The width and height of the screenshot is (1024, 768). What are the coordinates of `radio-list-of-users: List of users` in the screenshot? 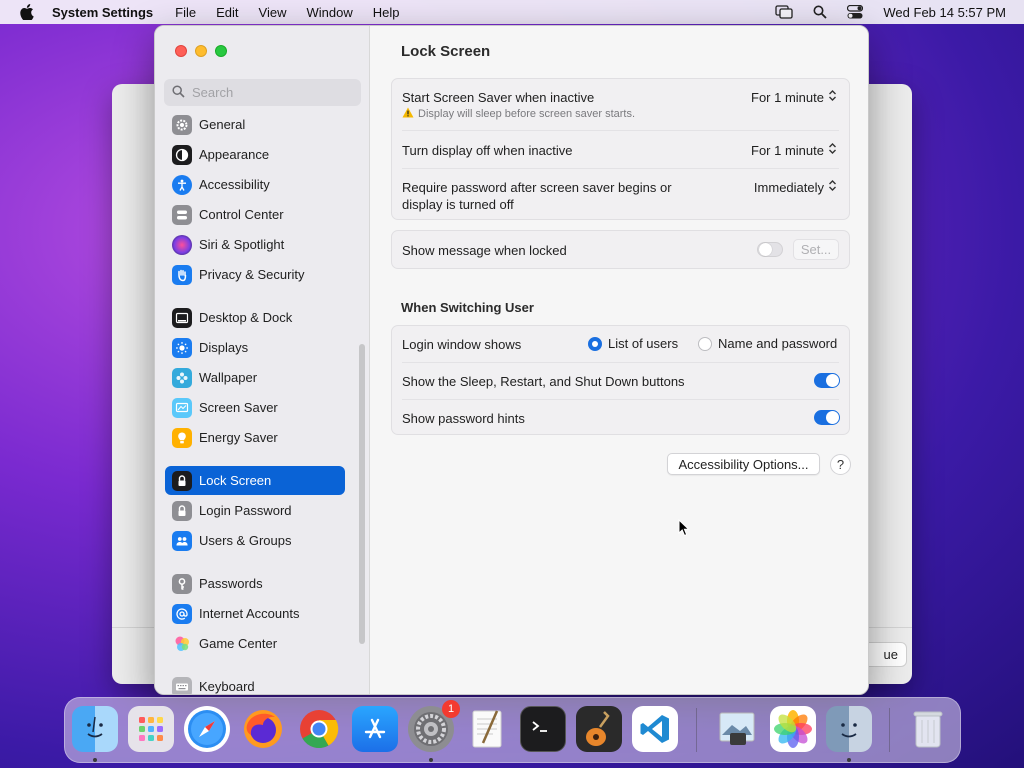 It's located at (633, 343).